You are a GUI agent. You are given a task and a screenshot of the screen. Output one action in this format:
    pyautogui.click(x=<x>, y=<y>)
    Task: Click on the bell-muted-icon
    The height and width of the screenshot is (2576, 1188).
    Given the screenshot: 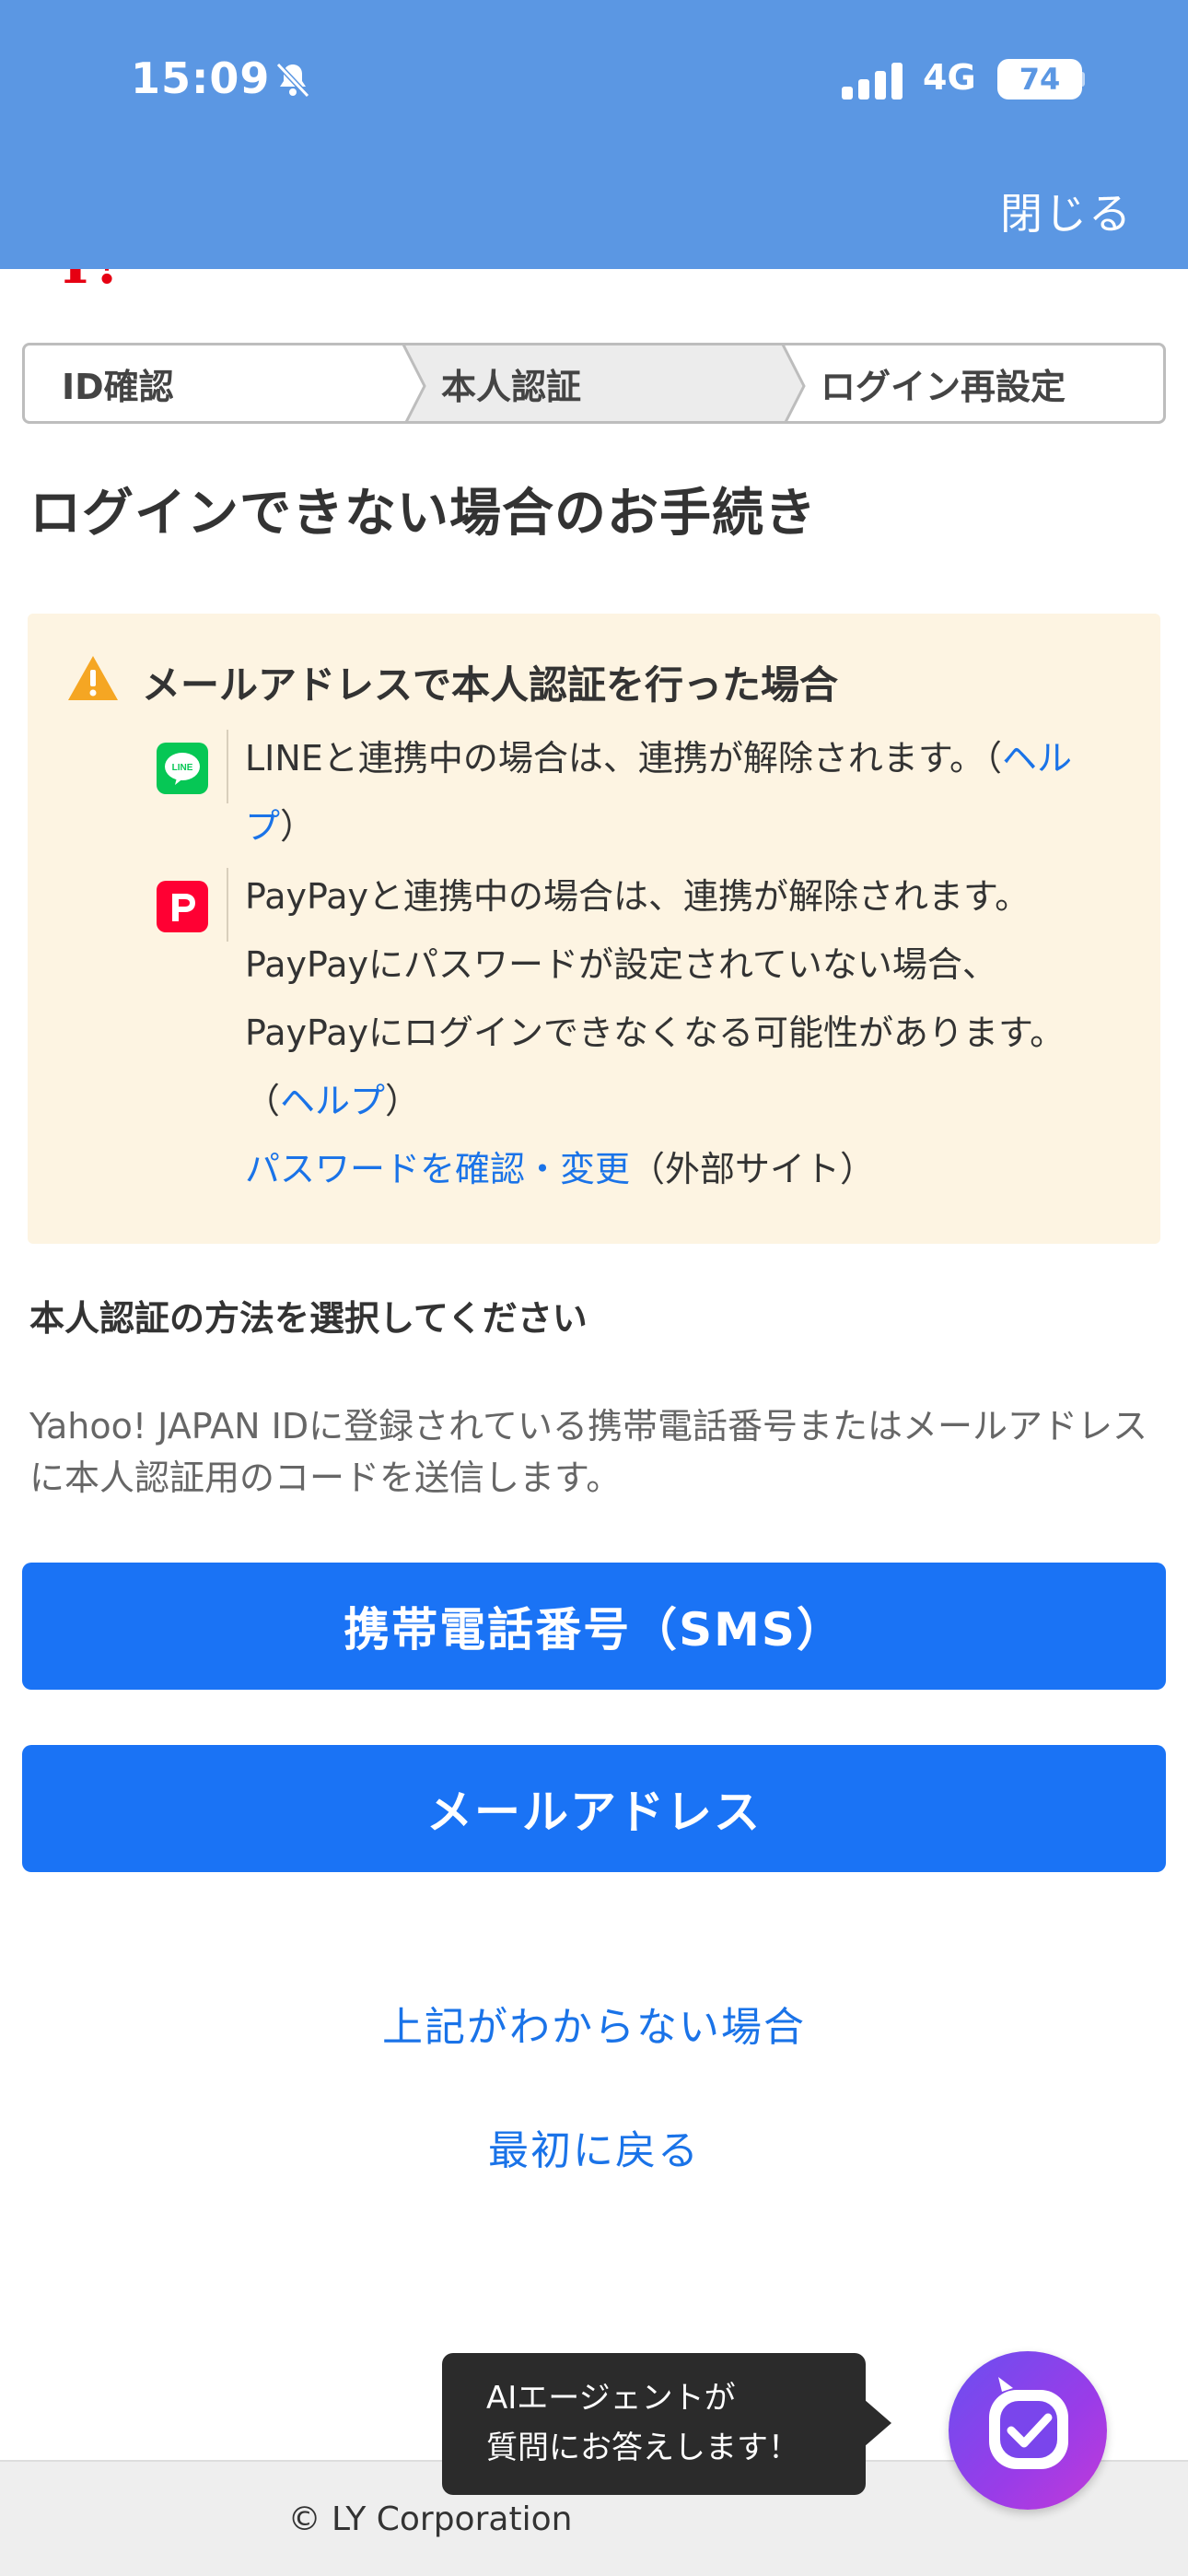 What is the action you would take?
    pyautogui.click(x=292, y=80)
    